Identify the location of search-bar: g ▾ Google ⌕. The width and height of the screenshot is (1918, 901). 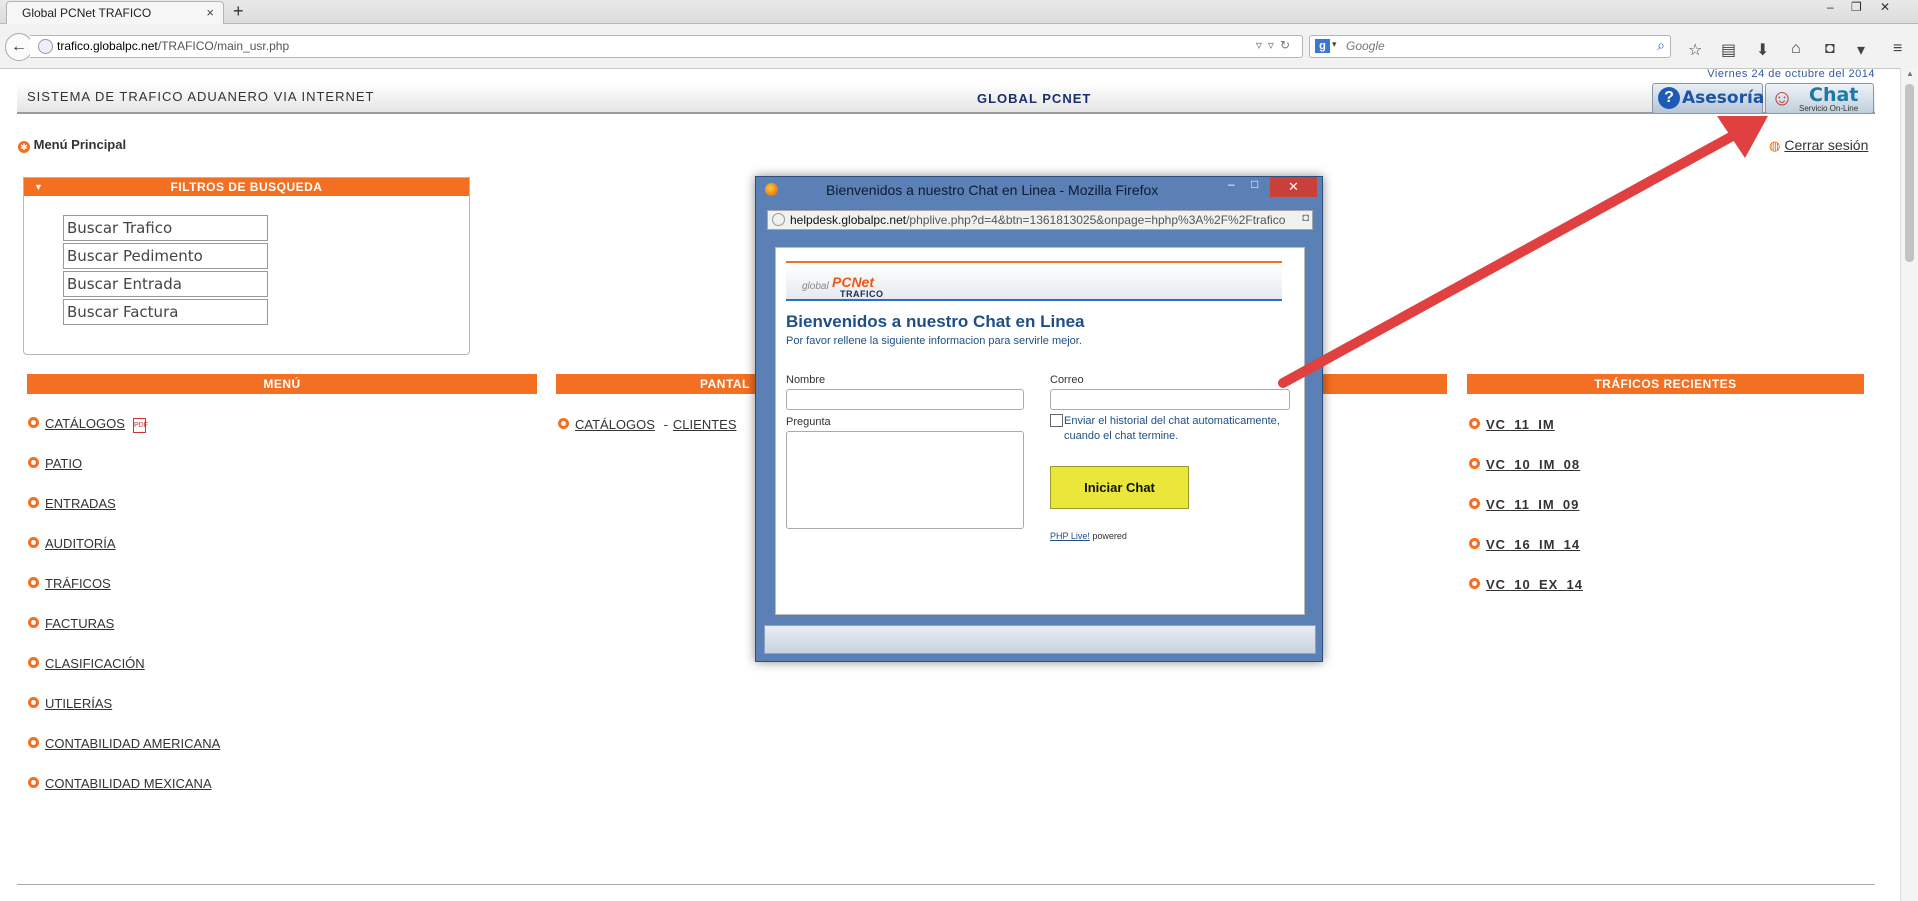
(1490, 46).